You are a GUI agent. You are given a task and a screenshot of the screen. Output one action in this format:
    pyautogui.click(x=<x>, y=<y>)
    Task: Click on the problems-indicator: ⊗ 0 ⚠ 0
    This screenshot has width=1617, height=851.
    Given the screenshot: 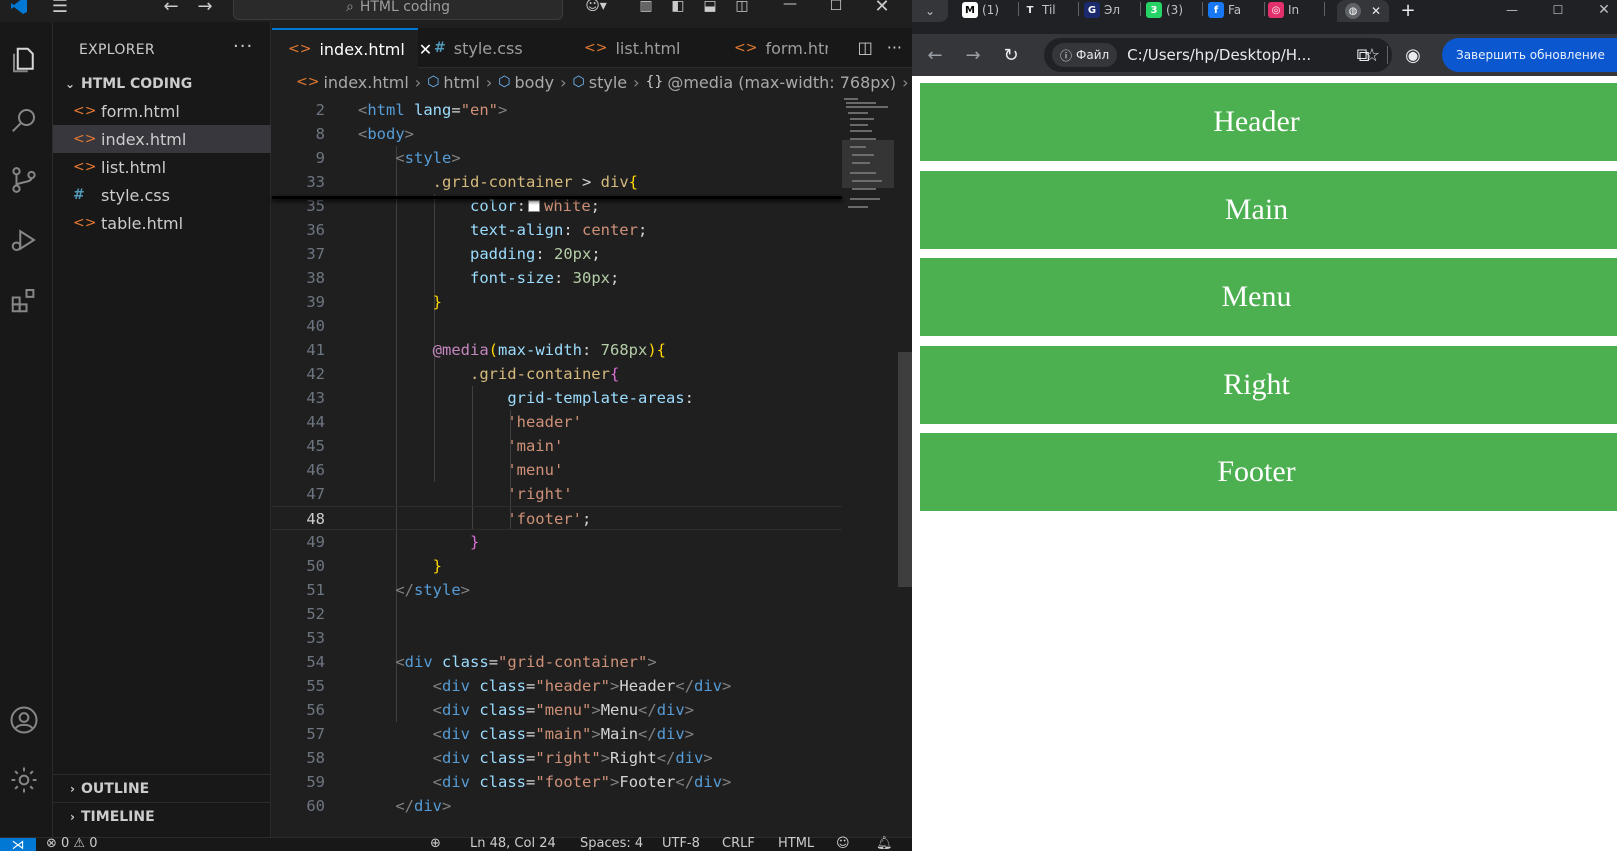 What is the action you would take?
    pyautogui.click(x=72, y=843)
    